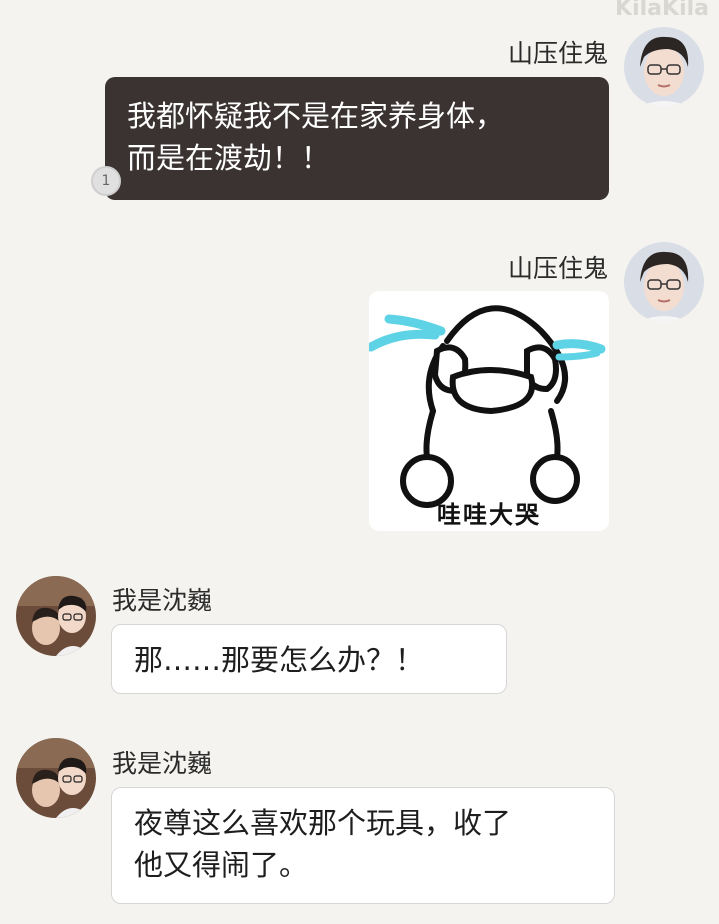 This screenshot has width=719, height=924. I want to click on watermark: KilaKila, so click(662, 10).